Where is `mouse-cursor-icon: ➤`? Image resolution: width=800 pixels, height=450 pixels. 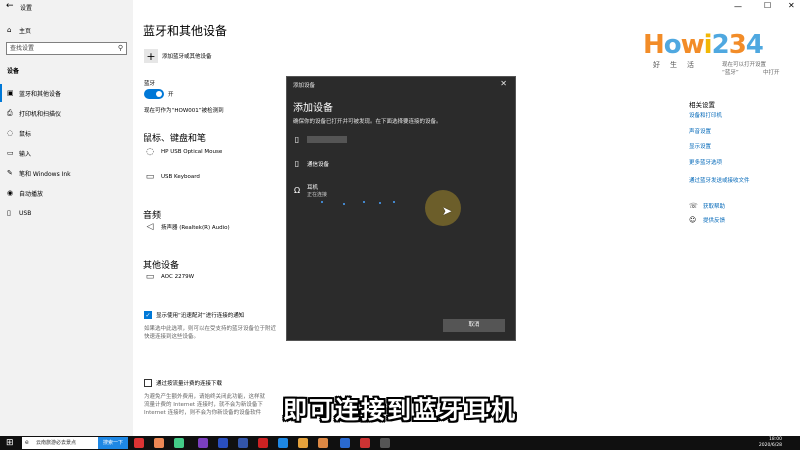
mouse-cursor-icon: ➤ is located at coordinates (447, 211).